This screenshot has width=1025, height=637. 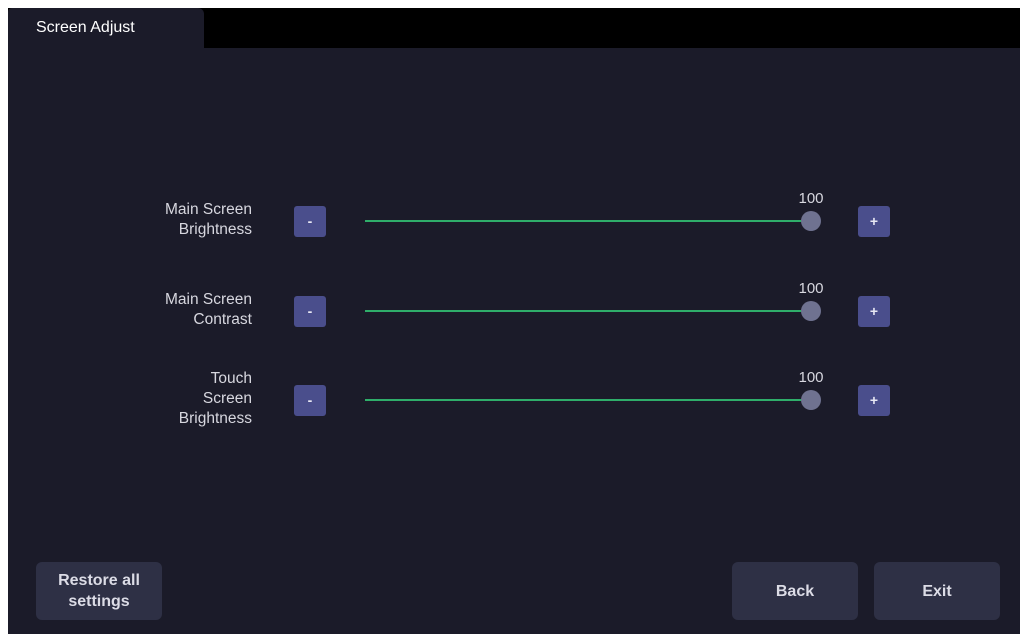 I want to click on tab-screen-adjust: Screen Adjust, so click(x=106, y=28).